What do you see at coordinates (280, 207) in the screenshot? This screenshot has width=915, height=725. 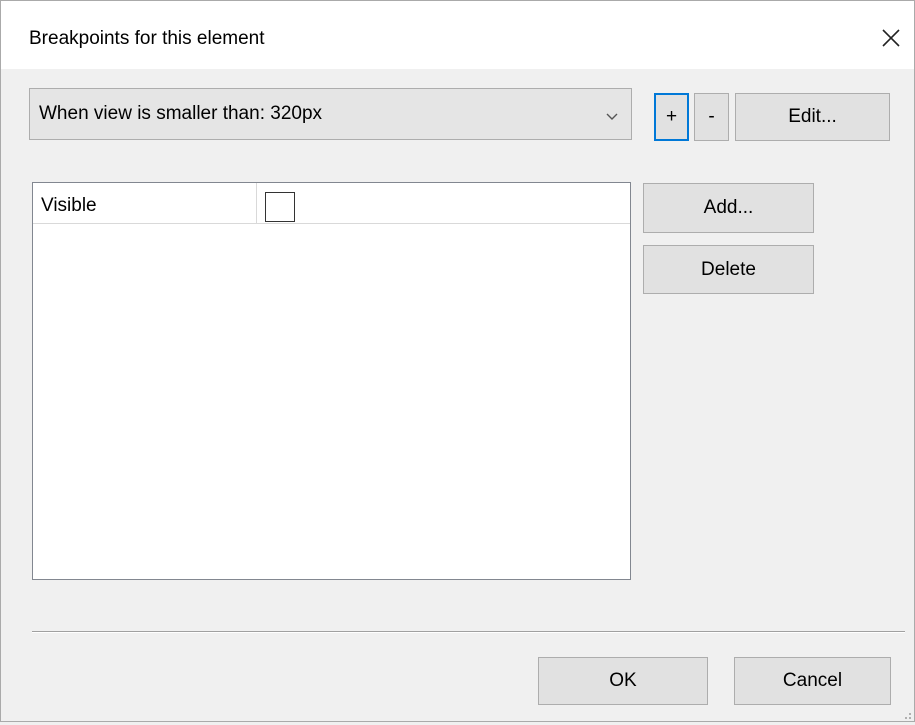 I see `visible-checkbox` at bounding box center [280, 207].